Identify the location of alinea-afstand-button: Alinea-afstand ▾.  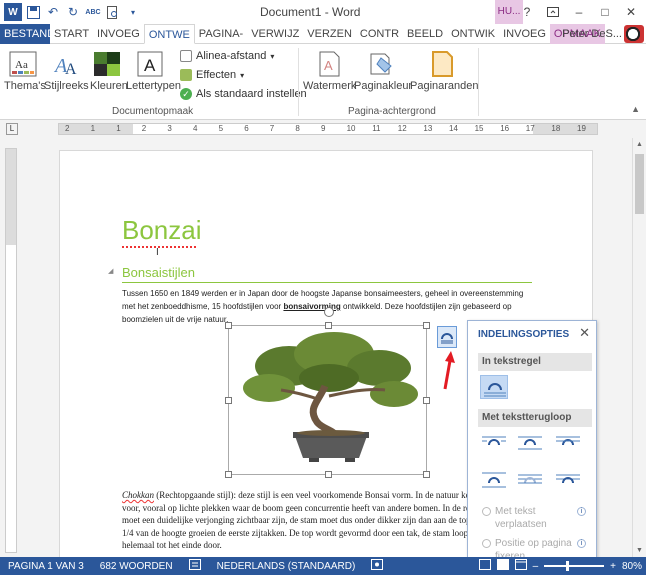
(227, 56).